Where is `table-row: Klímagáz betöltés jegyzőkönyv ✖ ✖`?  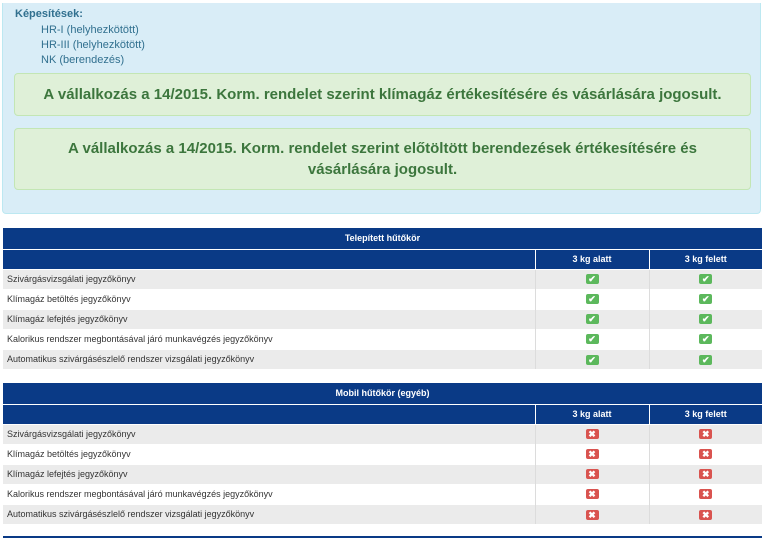 table-row: Klímagáz betöltés jegyzőkönyv ✖ ✖ is located at coordinates (382, 453).